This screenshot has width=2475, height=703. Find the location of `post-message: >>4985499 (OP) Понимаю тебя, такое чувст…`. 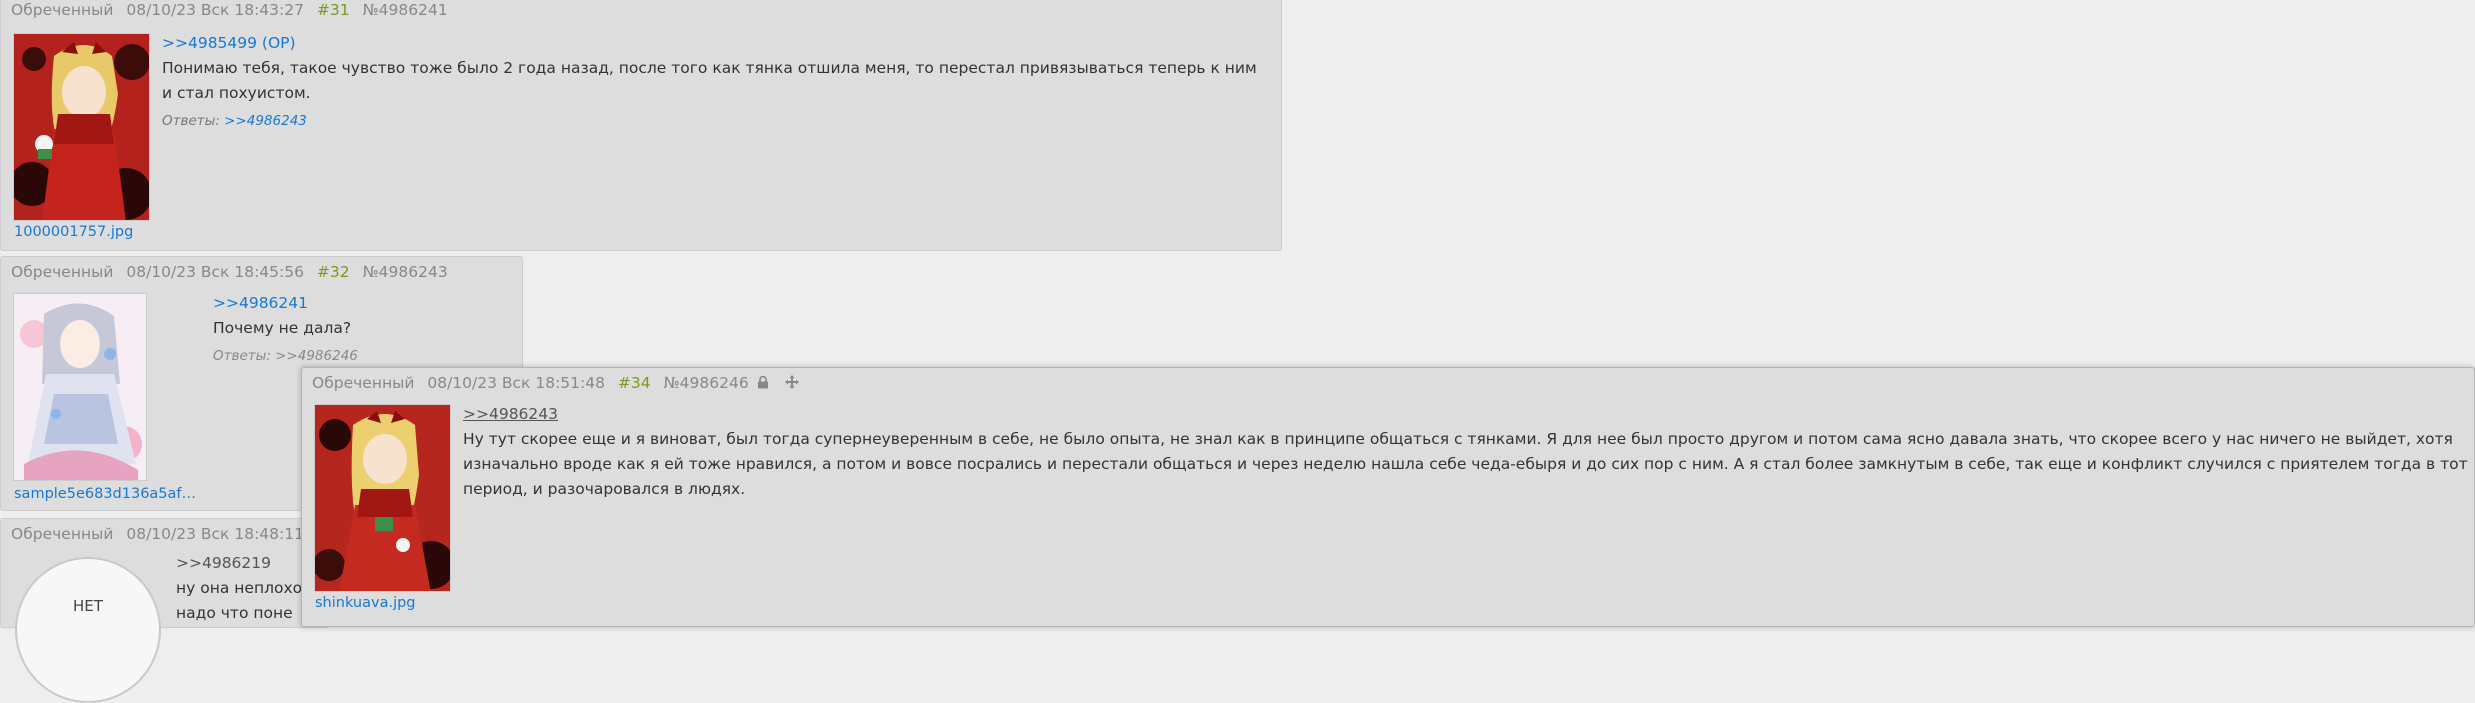

post-message: >>4985499 (OP) Понимаю тебя, такое чувст… is located at coordinates (714, 82).